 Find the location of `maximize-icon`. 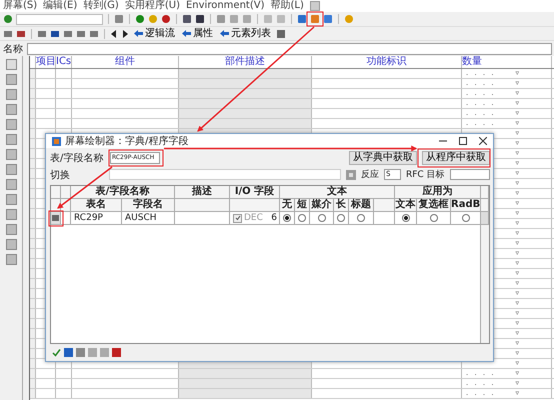

maximize-icon is located at coordinates (463, 141).